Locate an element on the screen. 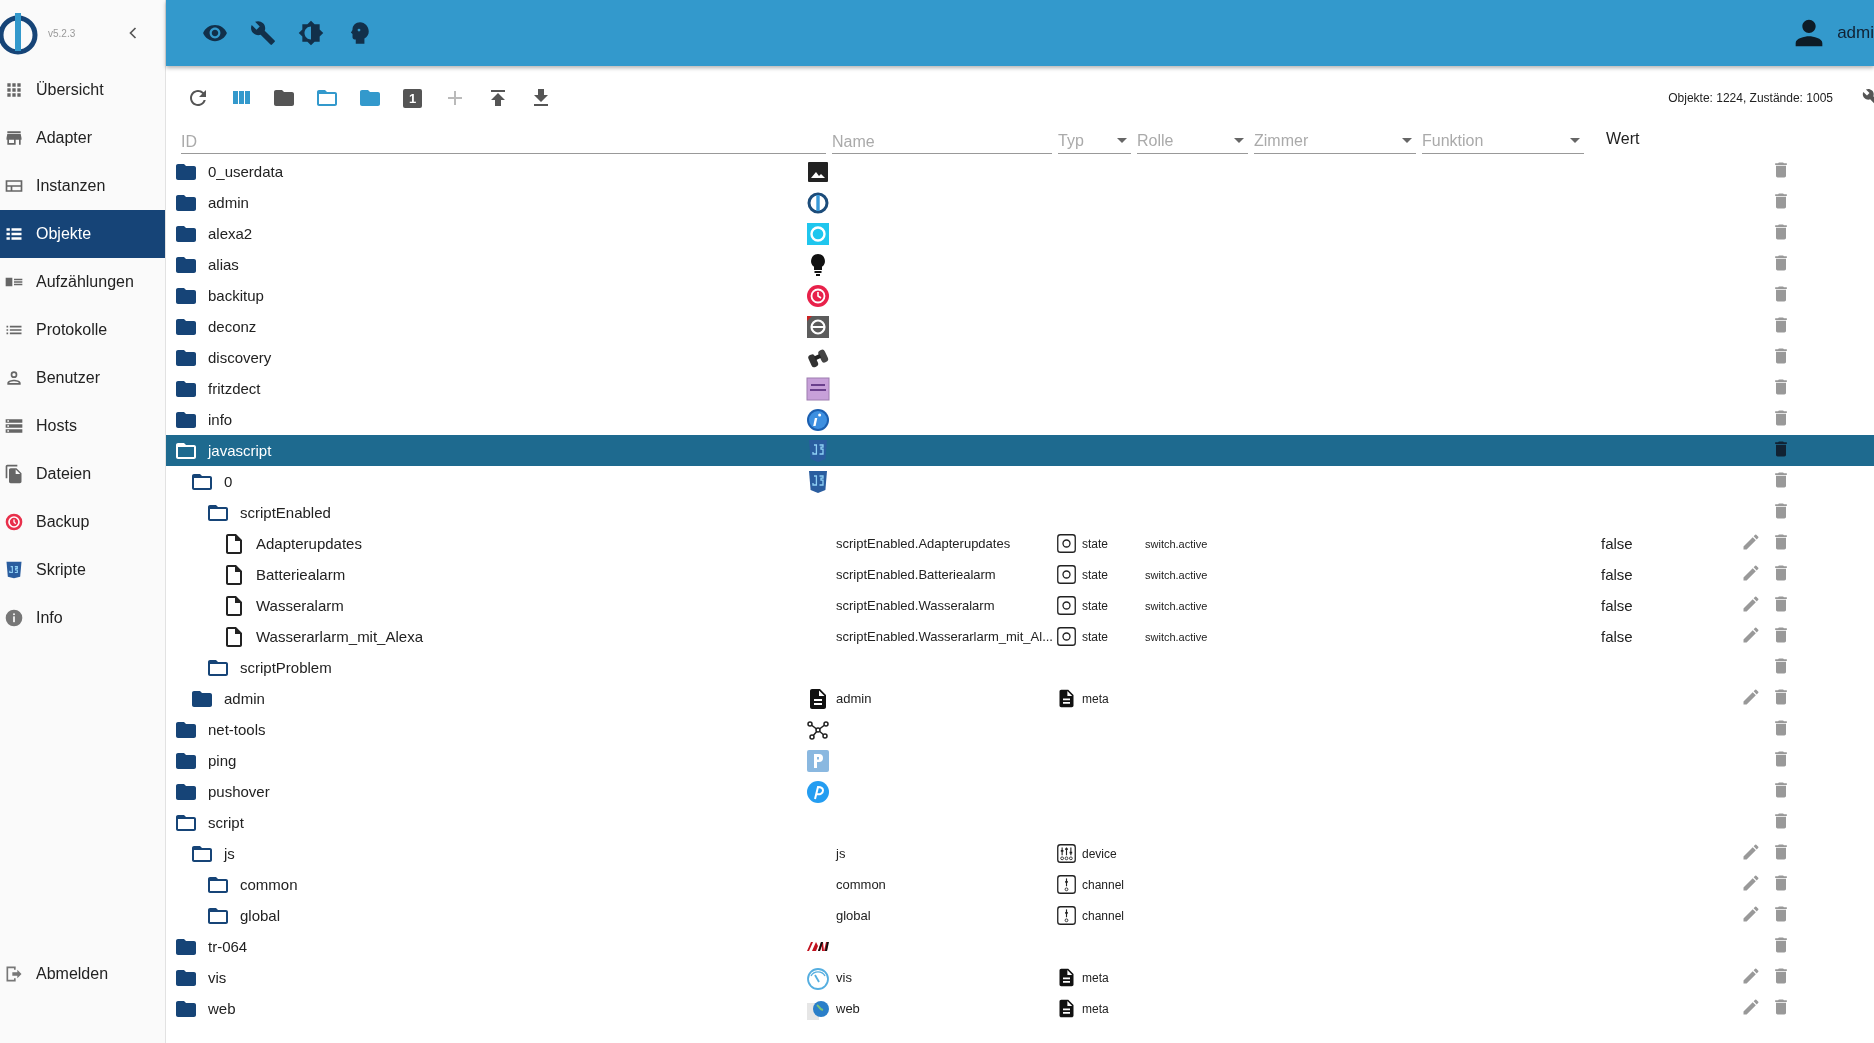 This screenshot has height=1043, width=1874. tree-label: scriptEnabled is located at coordinates (285, 512).